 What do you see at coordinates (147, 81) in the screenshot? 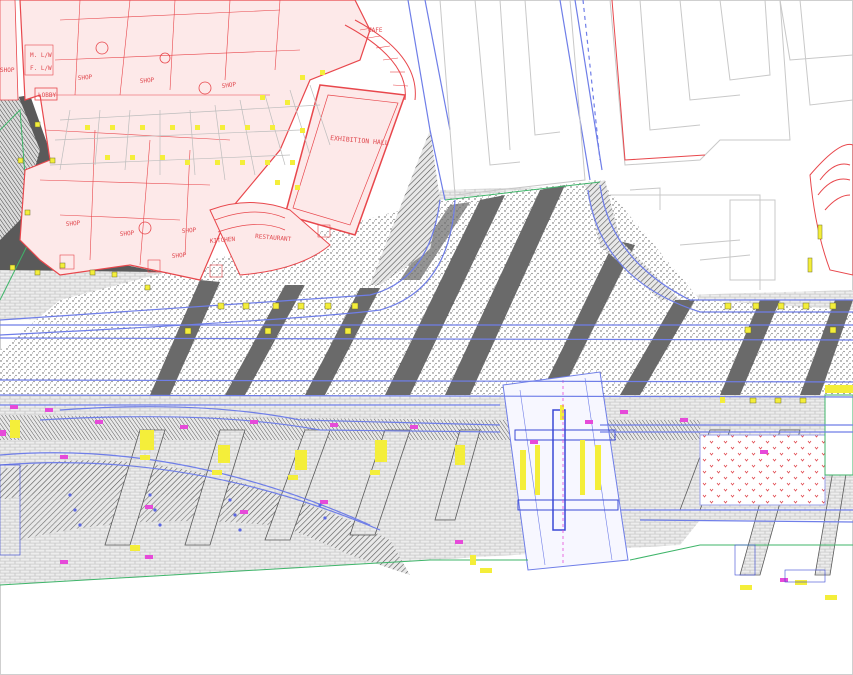
I see `room-label-shop-2: SHOP` at bounding box center [147, 81].